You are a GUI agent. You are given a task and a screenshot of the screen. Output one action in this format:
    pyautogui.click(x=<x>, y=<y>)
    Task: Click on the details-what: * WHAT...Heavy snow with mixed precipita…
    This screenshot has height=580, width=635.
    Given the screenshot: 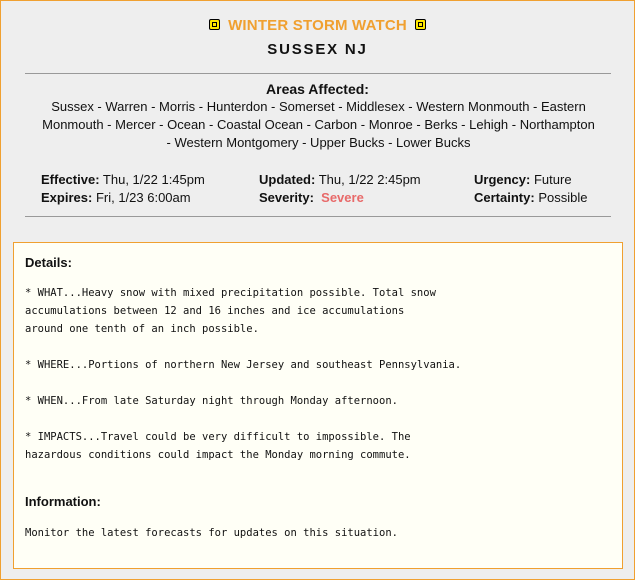 What is the action you would take?
    pyautogui.click(x=230, y=311)
    